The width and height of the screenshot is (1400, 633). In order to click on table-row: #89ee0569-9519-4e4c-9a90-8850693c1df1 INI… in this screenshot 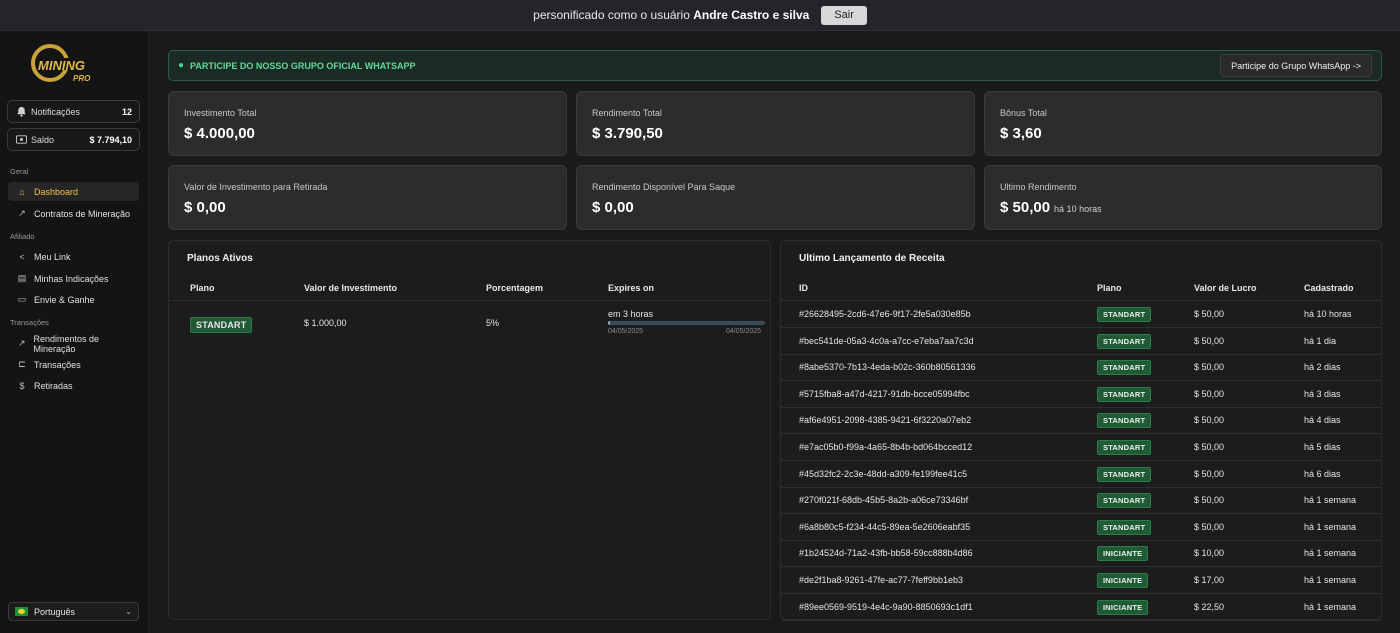, I will do `click(1081, 607)`.